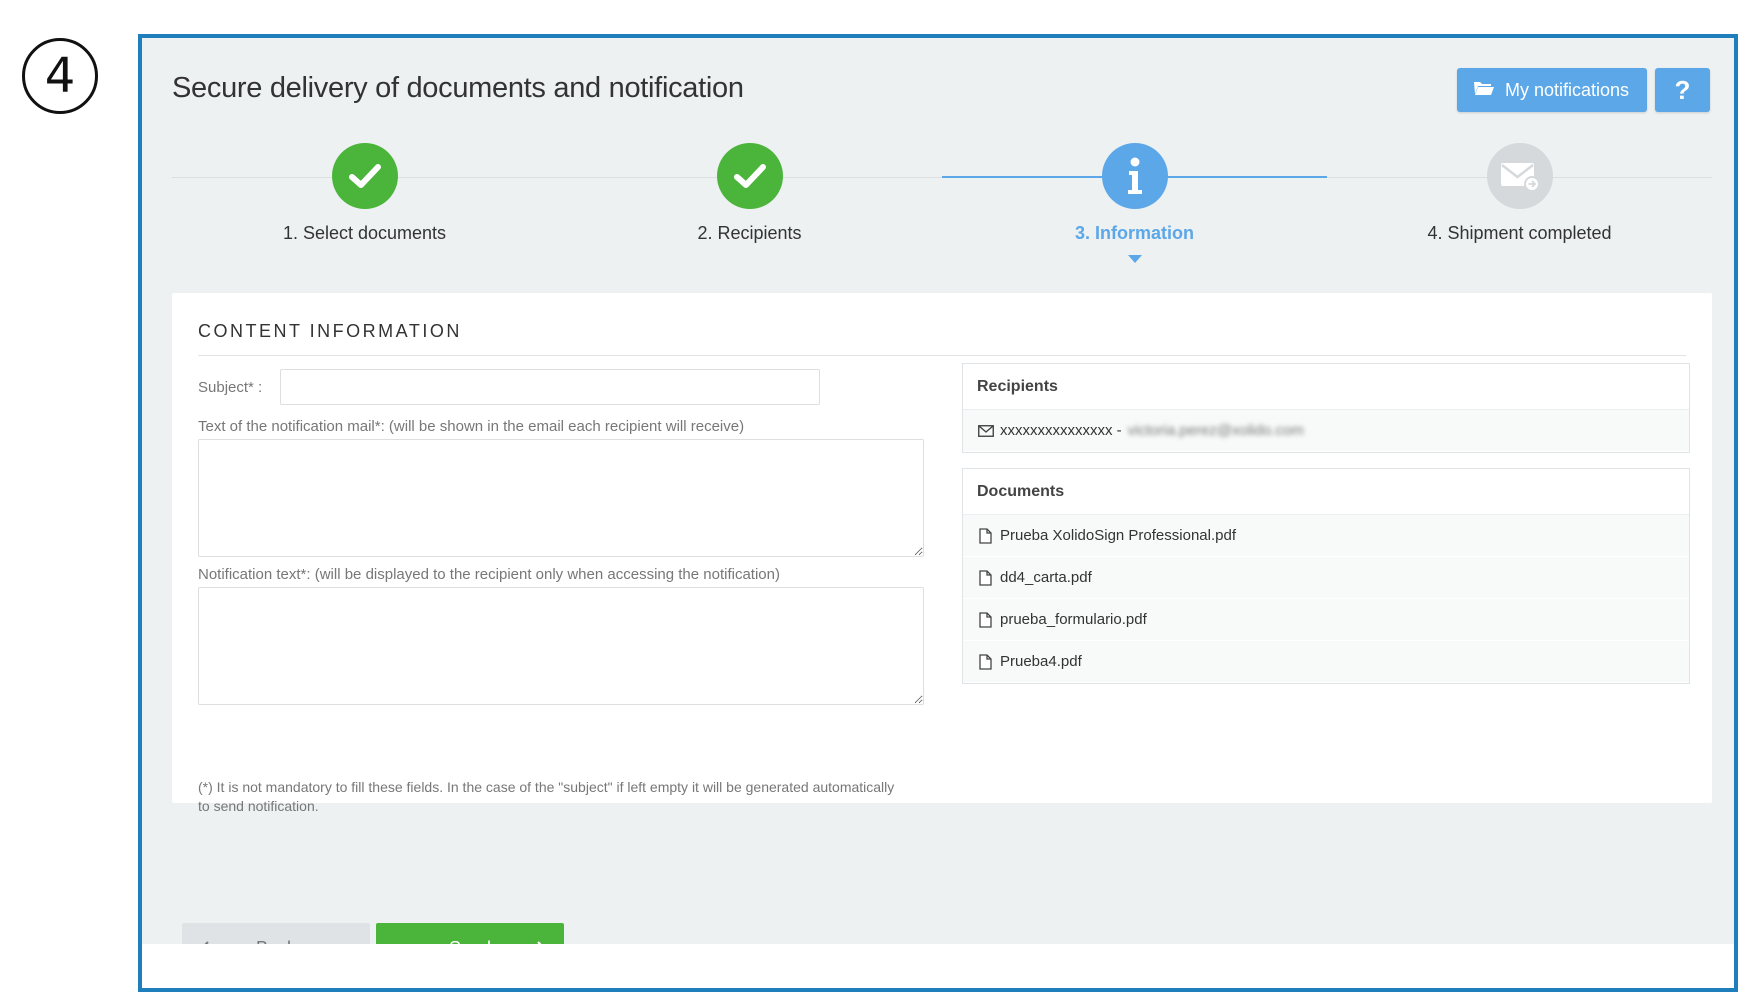 The height and width of the screenshot is (1000, 1750). I want to click on wizard-step-information: 3. Information, so click(1134, 213).